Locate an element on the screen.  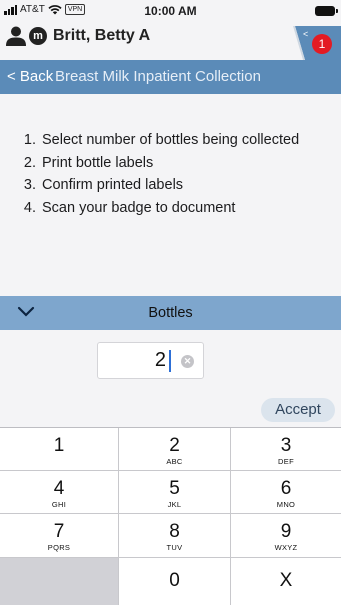
key-9: 9 WXYZ is located at coordinates (286, 536).